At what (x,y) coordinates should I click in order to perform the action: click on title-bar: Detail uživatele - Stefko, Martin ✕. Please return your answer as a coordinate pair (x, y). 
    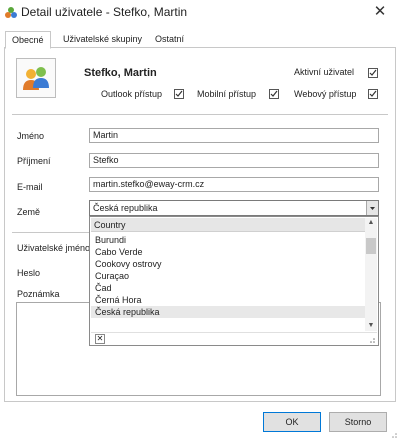
    Looking at the image, I should click on (200, 13).